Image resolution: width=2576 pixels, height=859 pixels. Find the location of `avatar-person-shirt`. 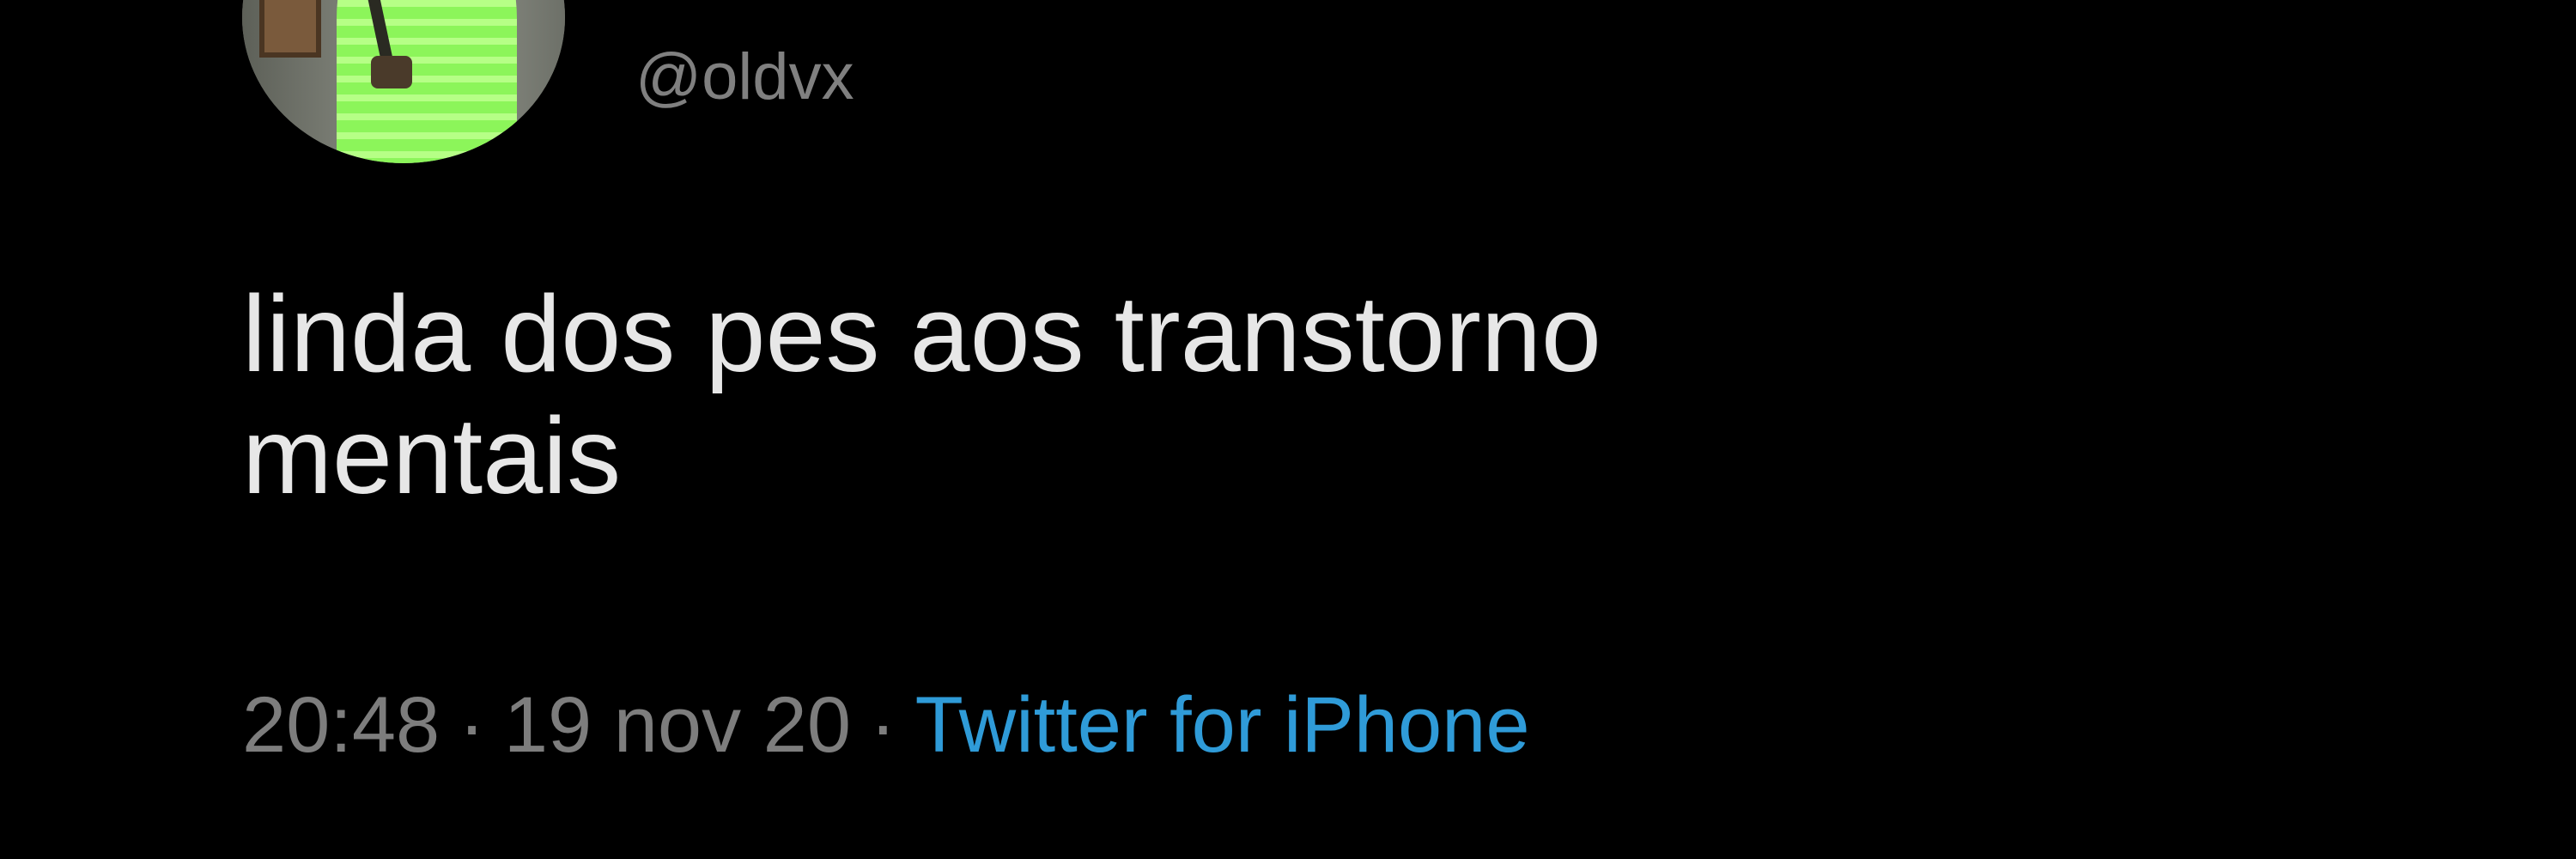

avatar-person-shirt is located at coordinates (427, 81).